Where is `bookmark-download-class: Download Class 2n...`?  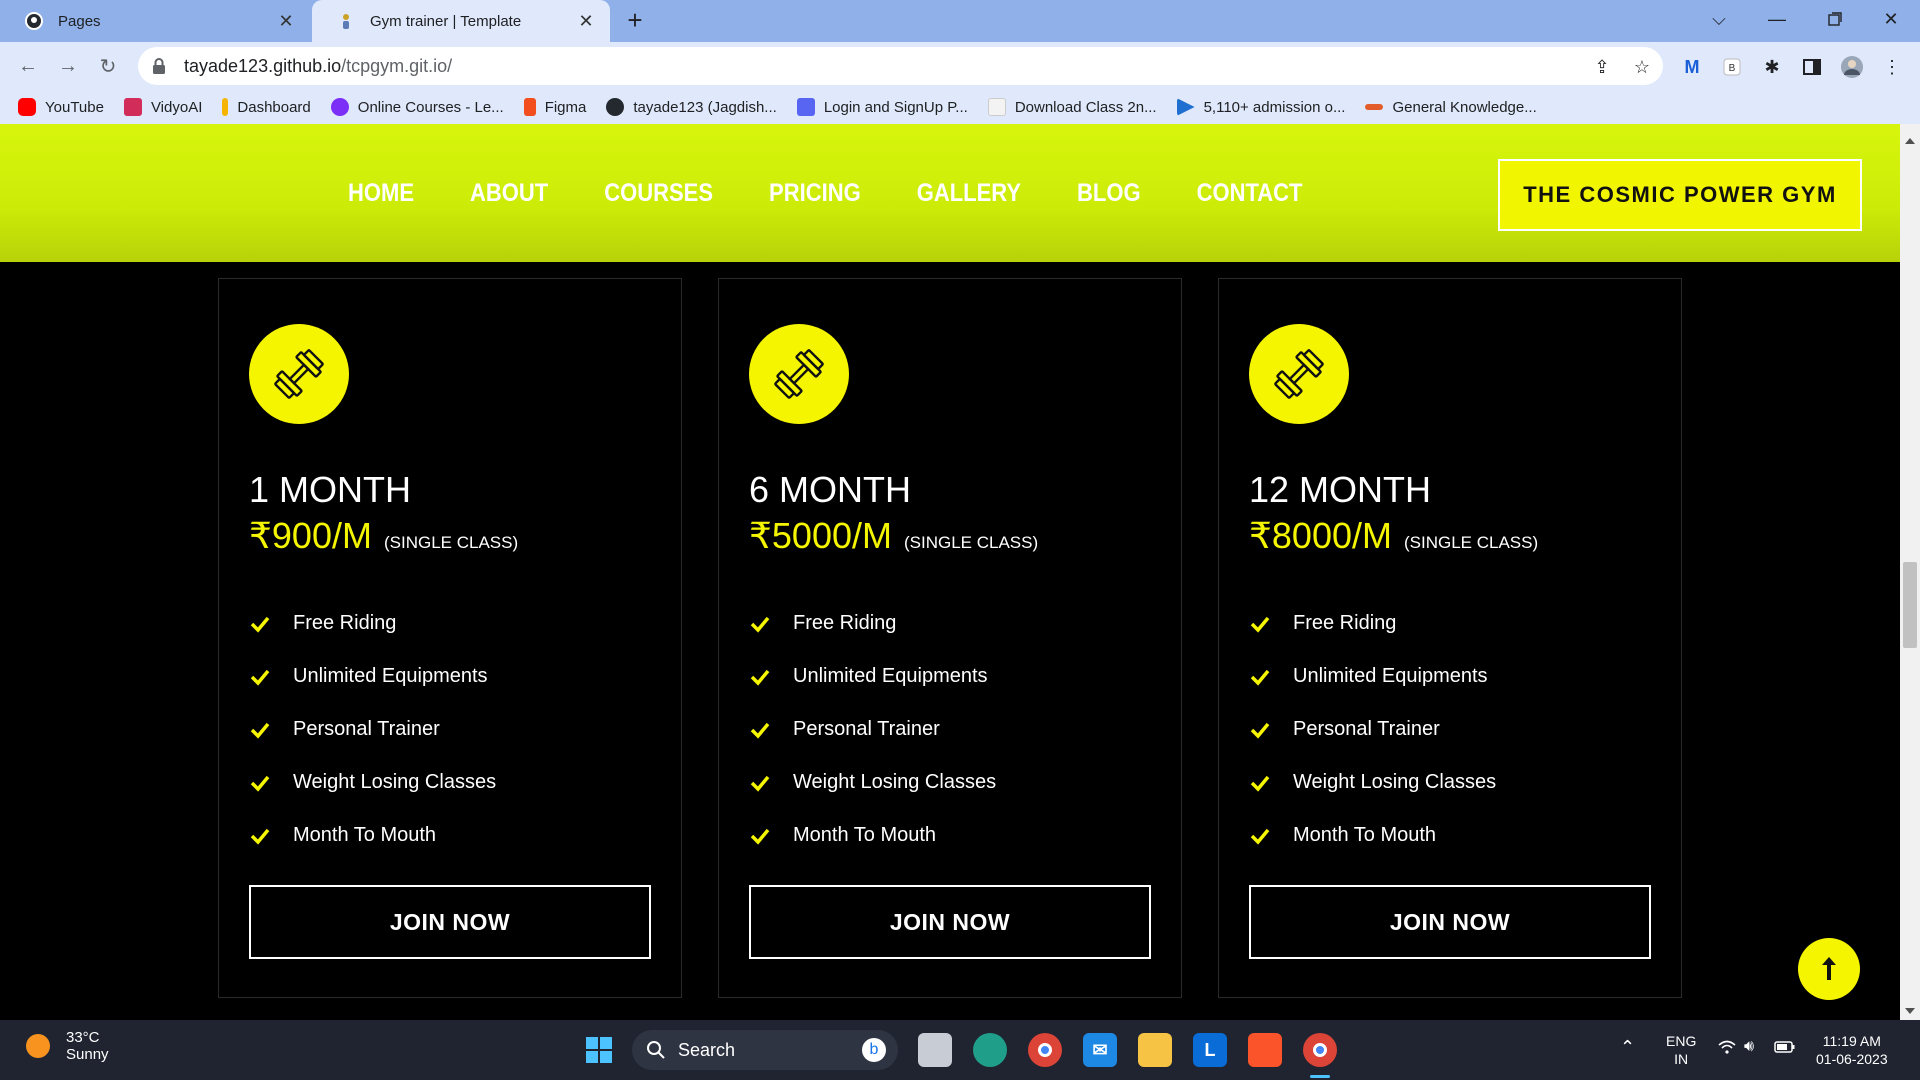
bookmark-download-class: Download Class 2n... is located at coordinates (1072, 107).